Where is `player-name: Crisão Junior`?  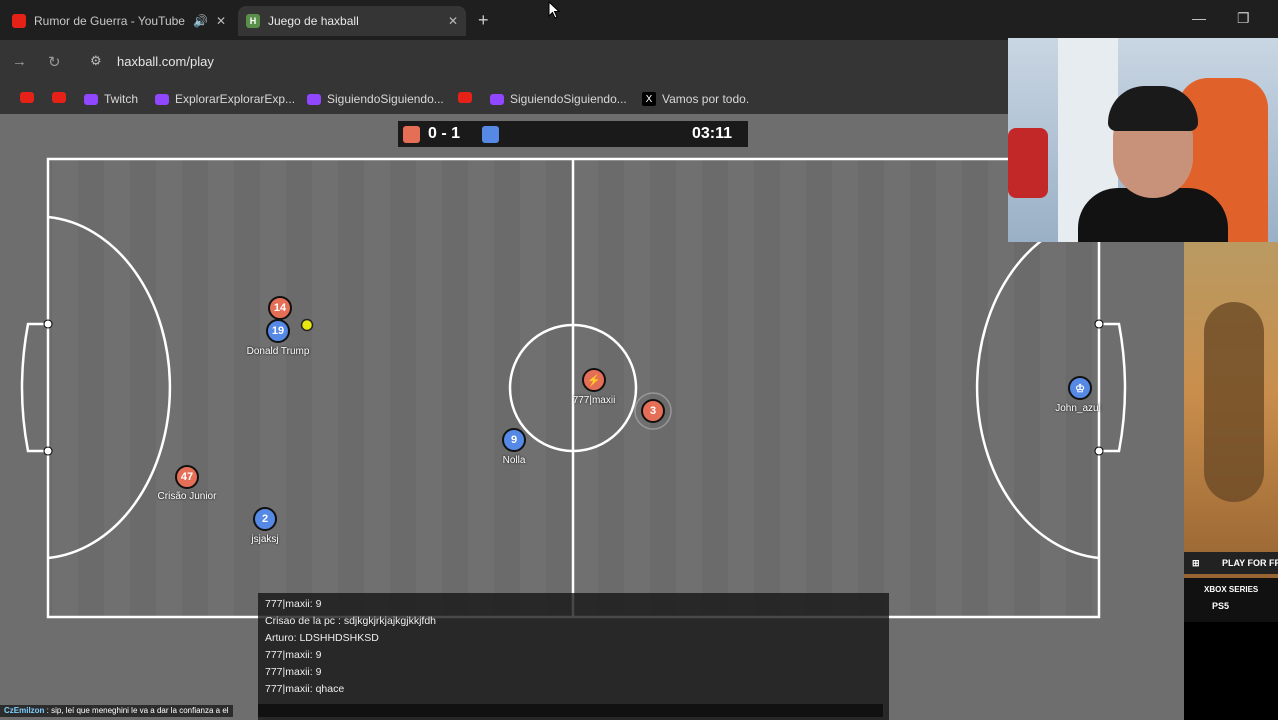 player-name: Crisão Junior is located at coordinates (187, 496).